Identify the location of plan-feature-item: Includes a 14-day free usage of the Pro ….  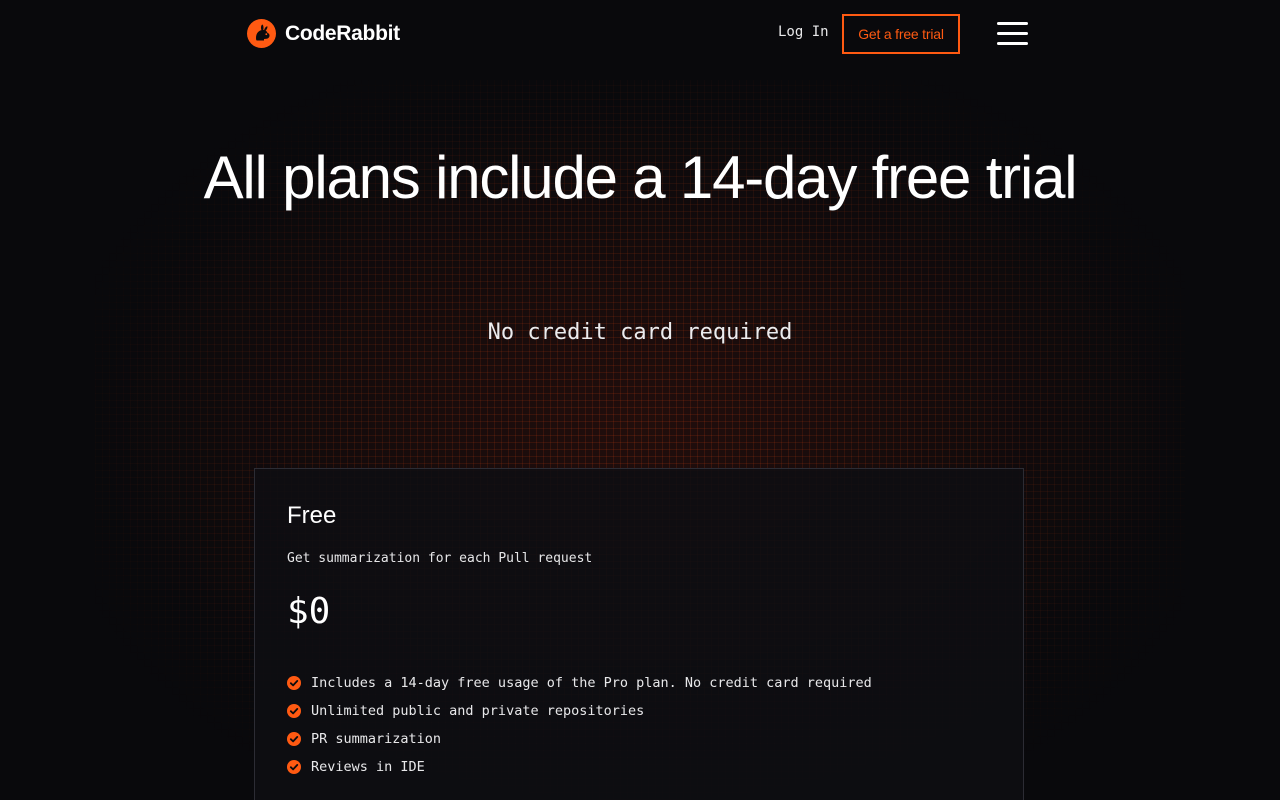
(579, 683).